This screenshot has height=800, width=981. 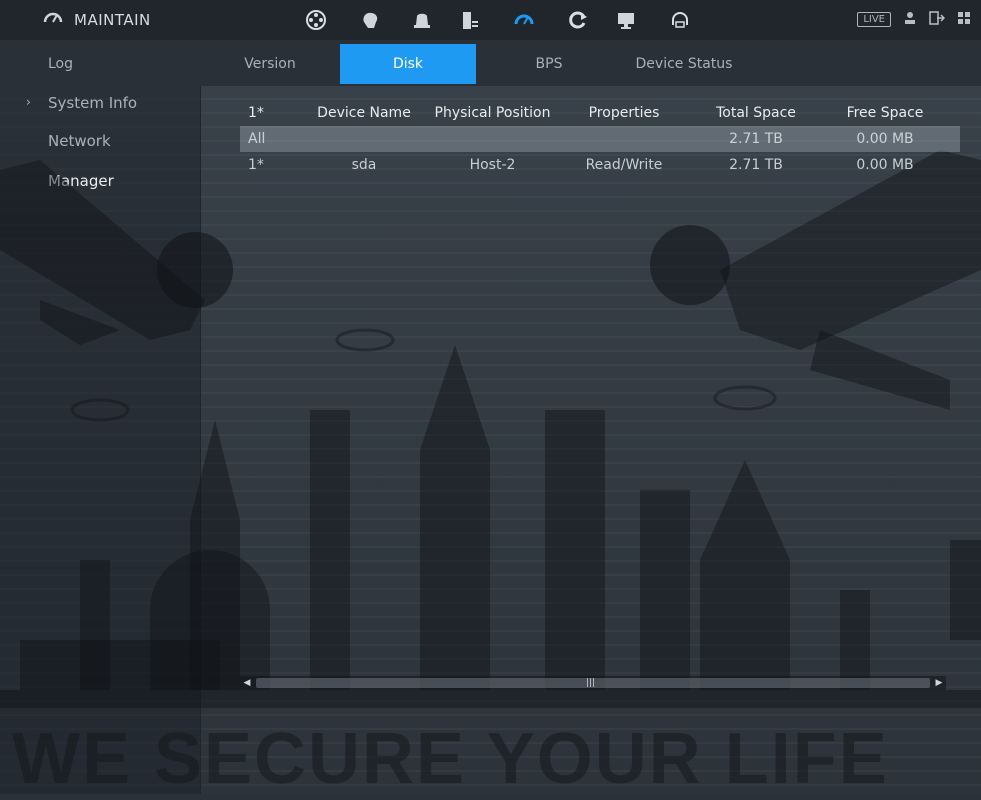 I want to click on all-free-space-cell: 0.00 MB, so click(x=885, y=139).